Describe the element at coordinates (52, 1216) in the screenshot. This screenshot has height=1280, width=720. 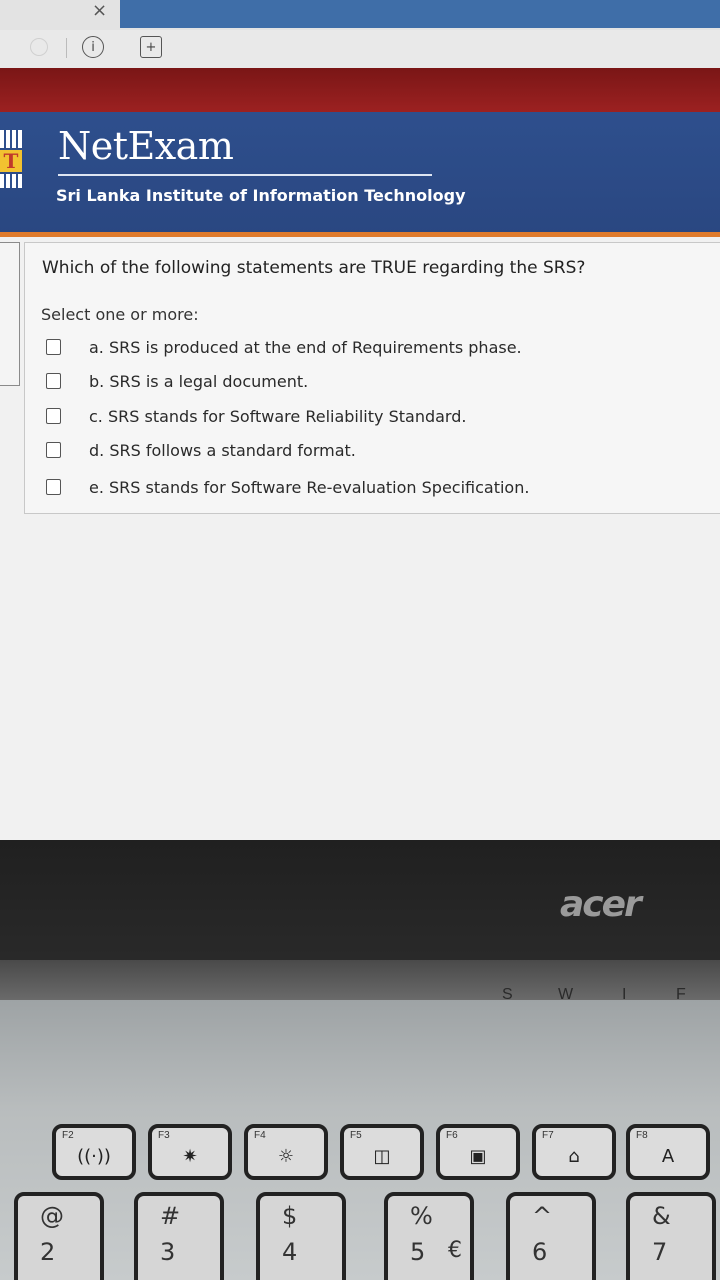
I see `key-symbol: @` at that location.